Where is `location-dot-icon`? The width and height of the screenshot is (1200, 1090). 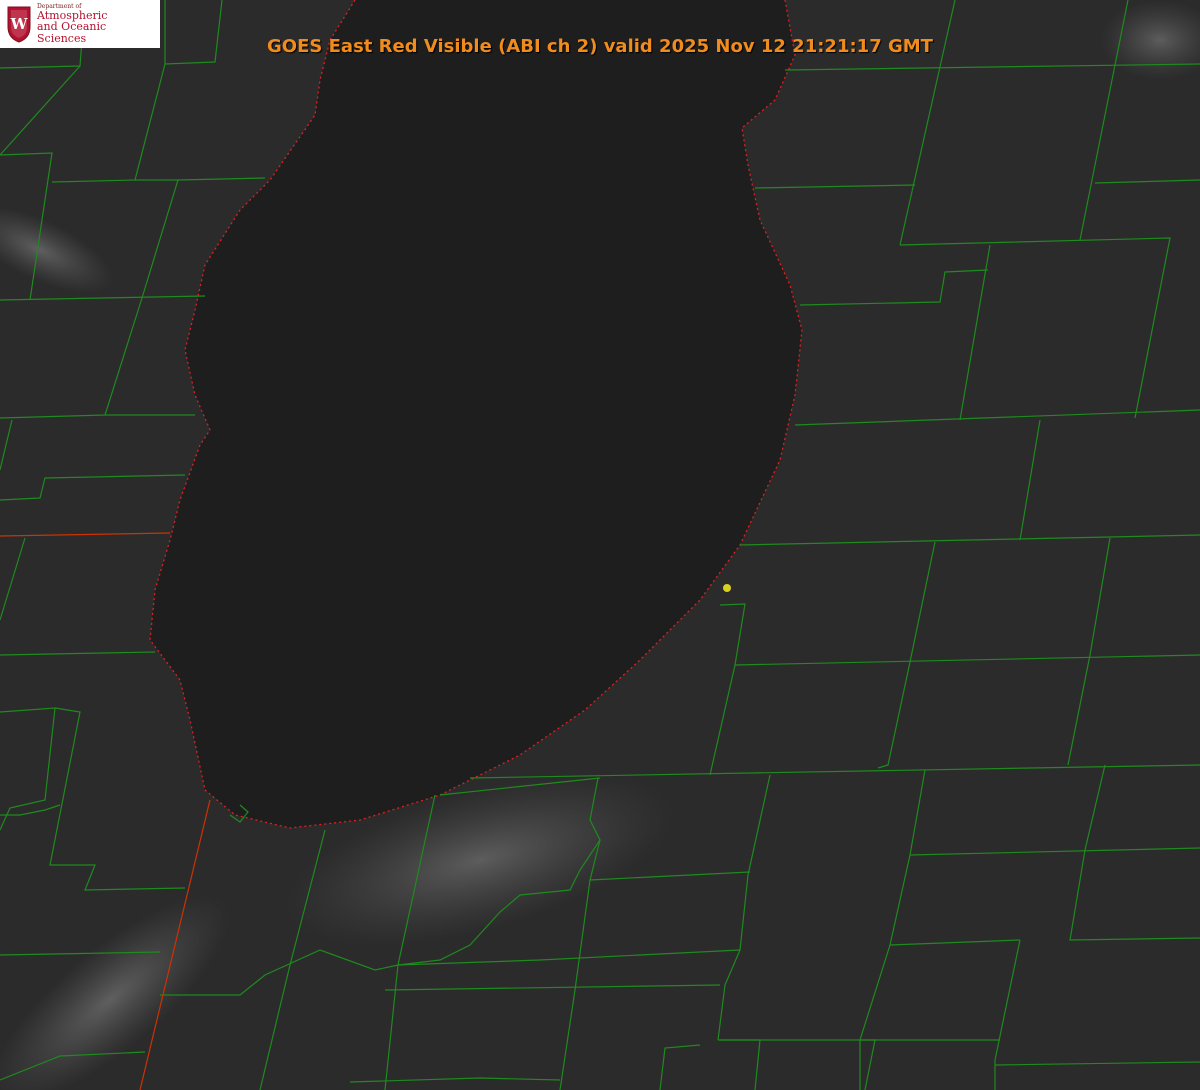 location-dot-icon is located at coordinates (727, 588).